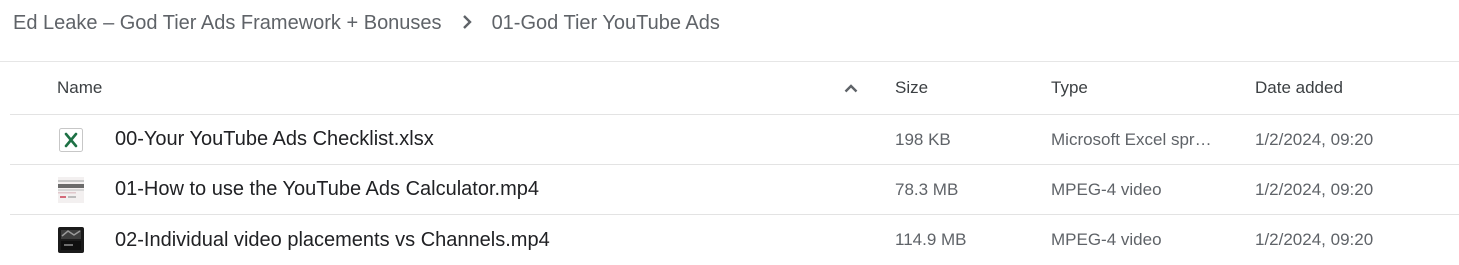  I want to click on chevron-right-icon, so click(467, 23).